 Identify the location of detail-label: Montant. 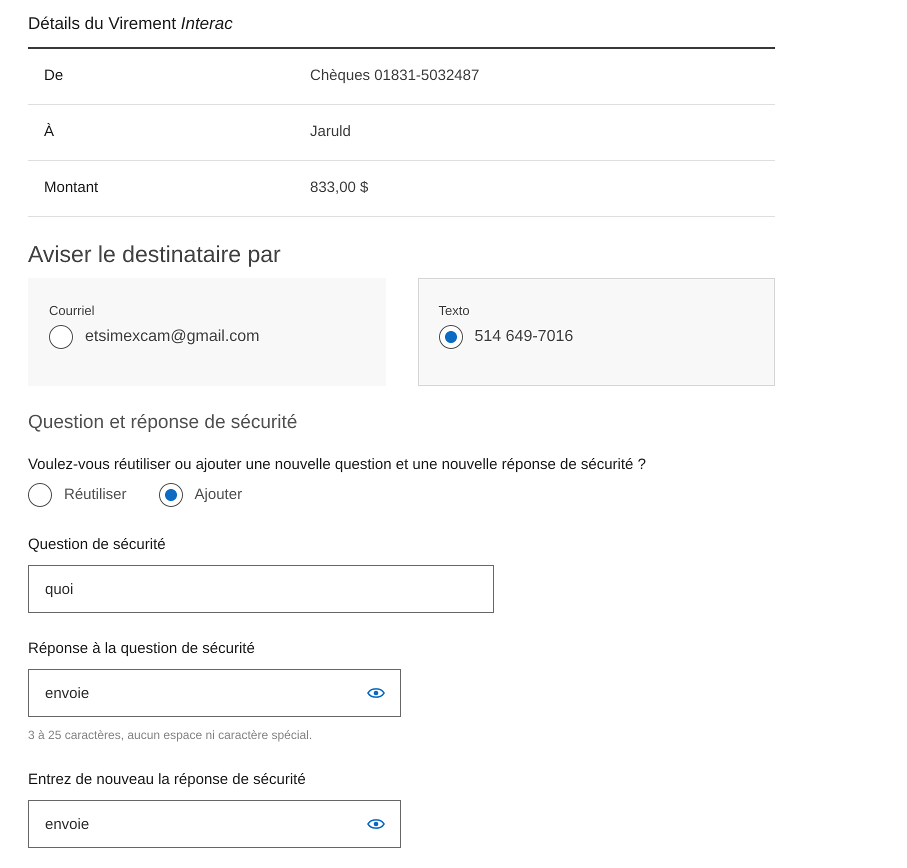
(71, 188).